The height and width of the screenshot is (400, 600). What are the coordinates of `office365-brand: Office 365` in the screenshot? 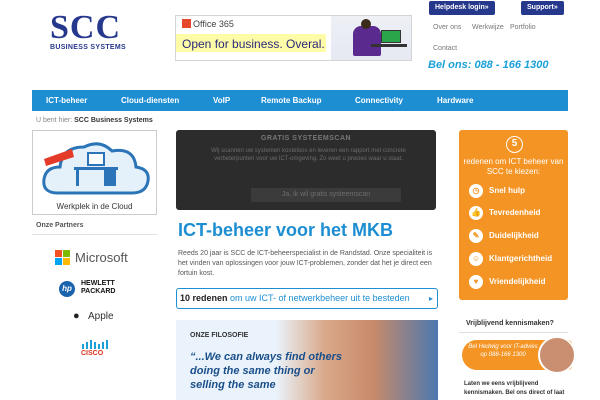 It's located at (208, 24).